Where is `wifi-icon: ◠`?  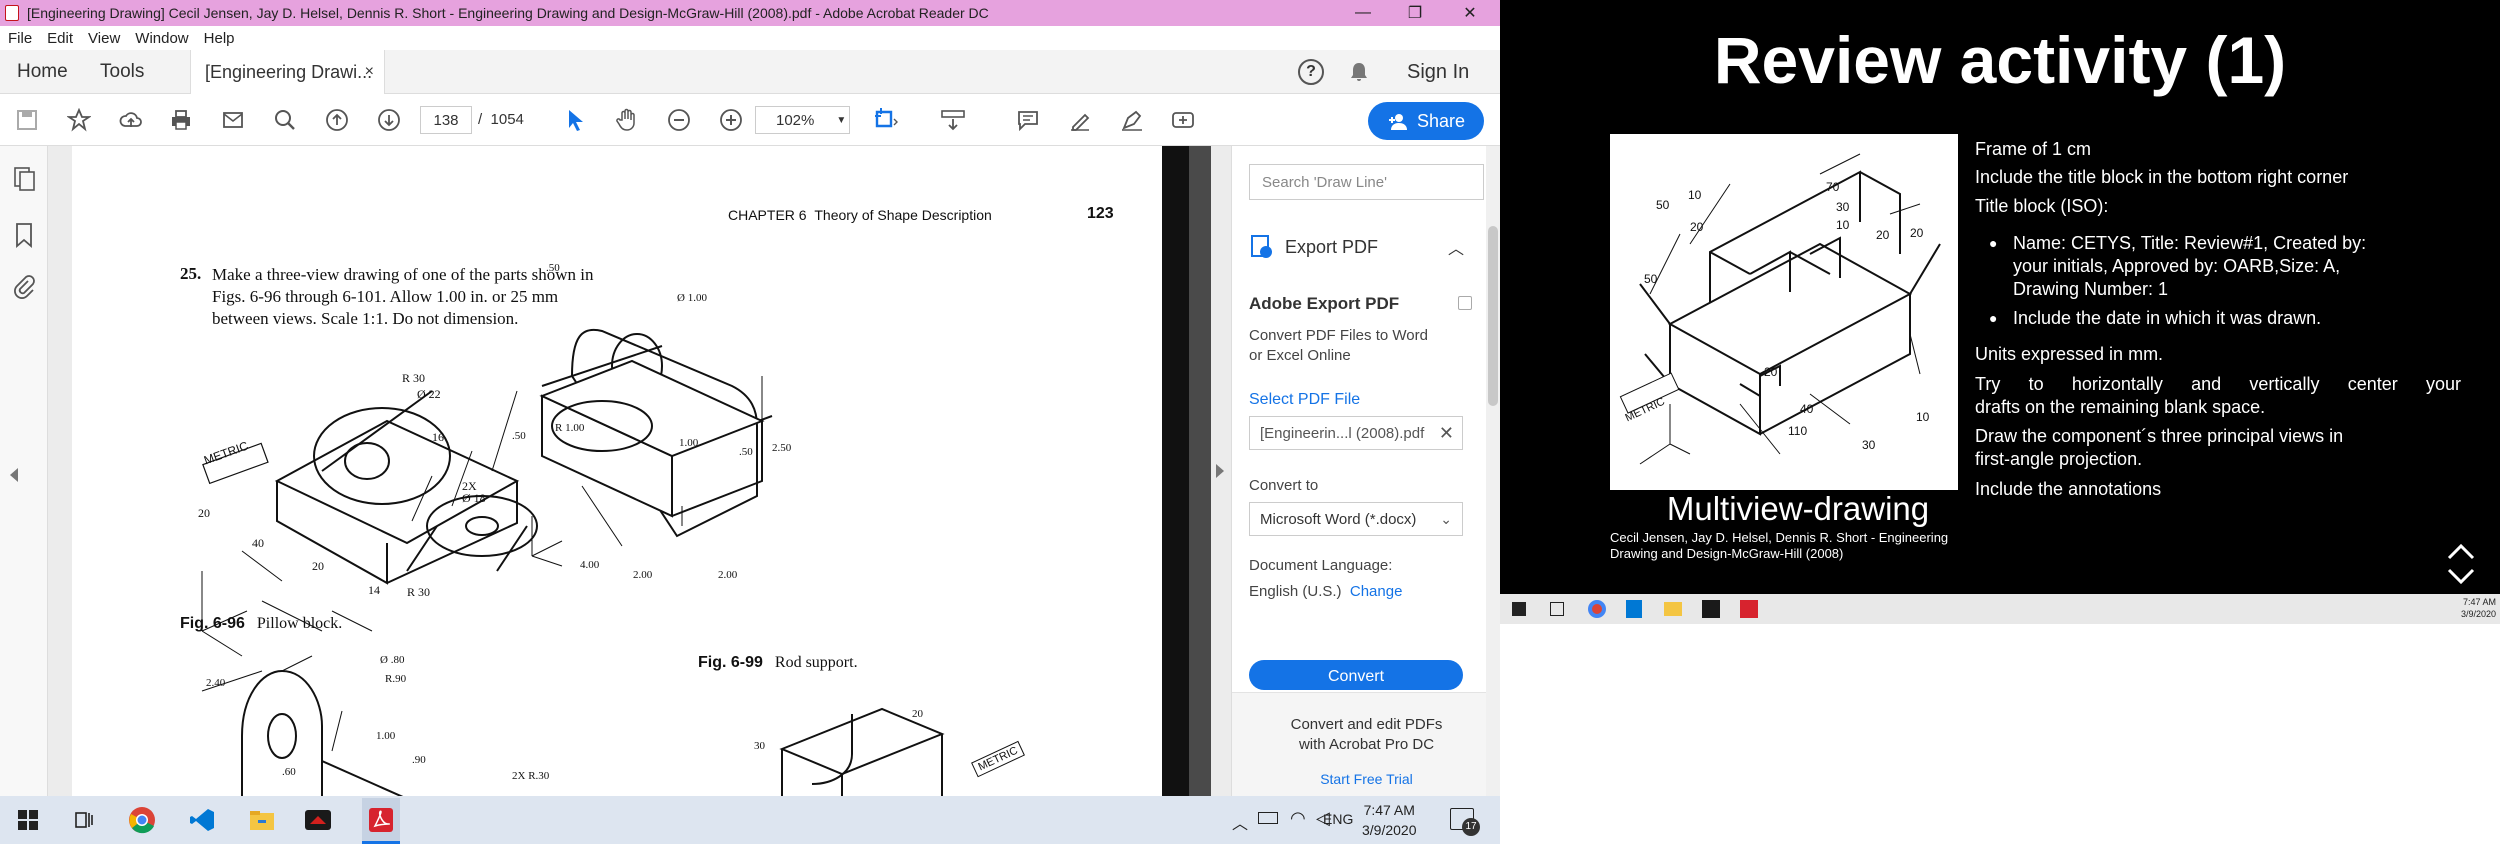
wifi-icon: ◠ is located at coordinates (1298, 818).